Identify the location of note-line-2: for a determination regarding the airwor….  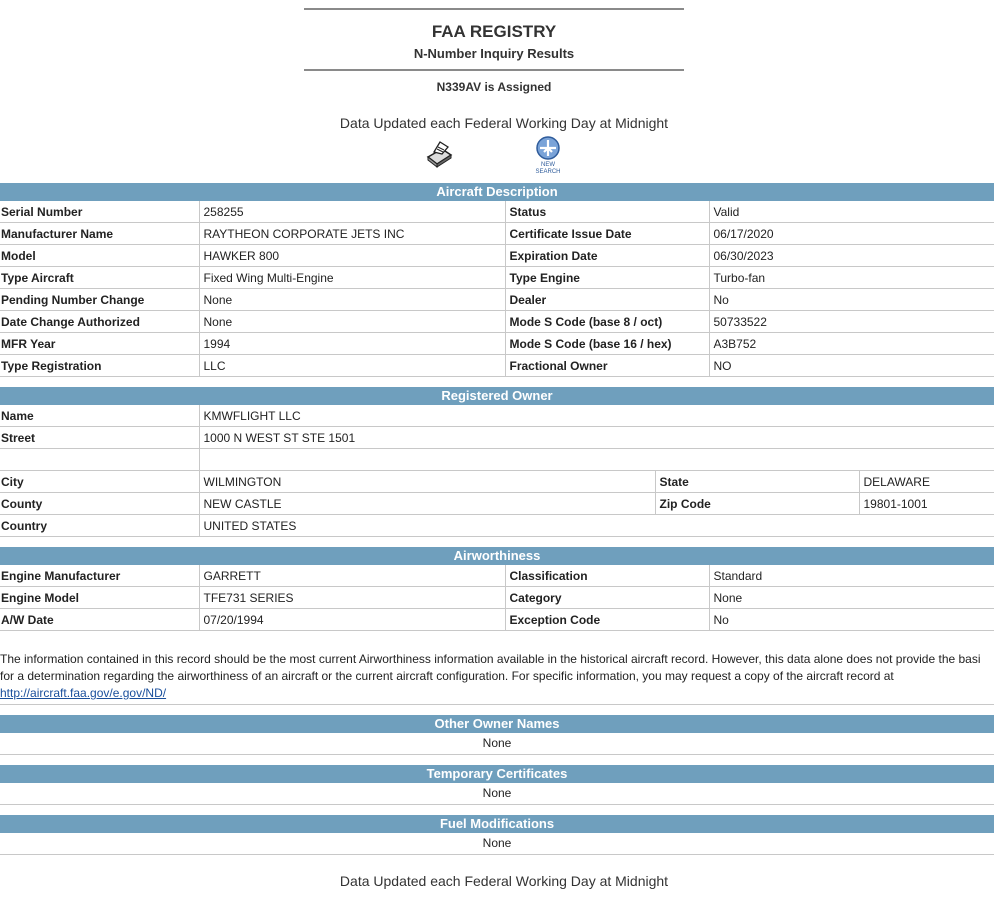
(447, 676).